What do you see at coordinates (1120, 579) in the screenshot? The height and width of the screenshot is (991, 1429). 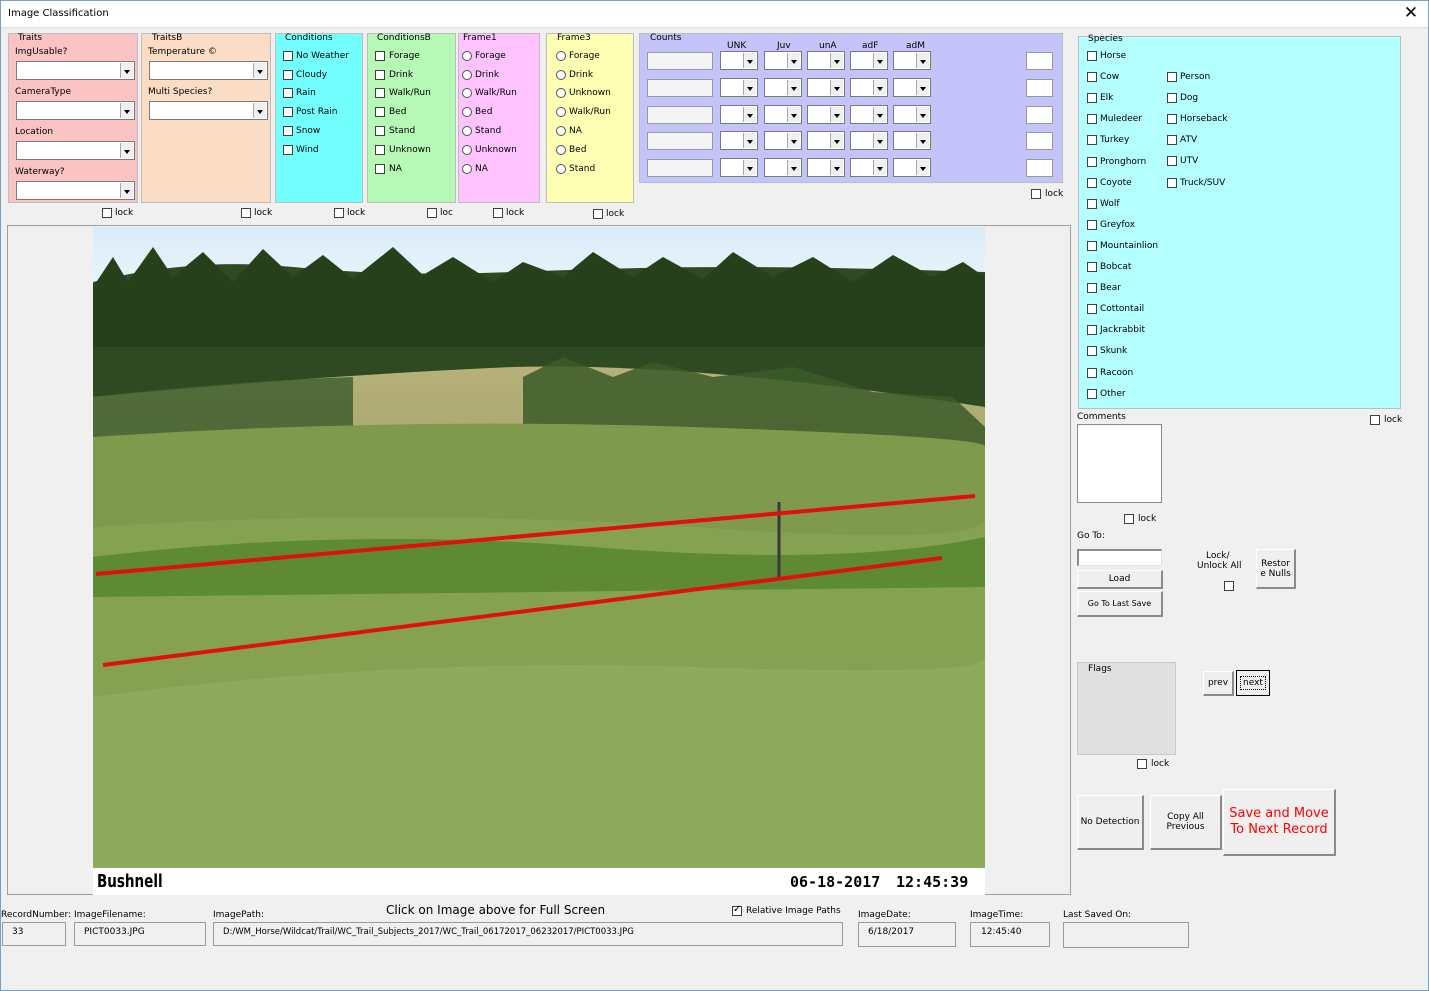 I see `load-button: Load` at bounding box center [1120, 579].